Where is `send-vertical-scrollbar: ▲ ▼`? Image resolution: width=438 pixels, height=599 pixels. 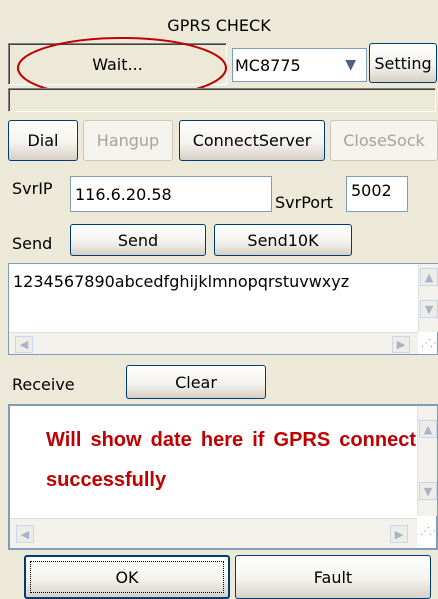
send-vertical-scrollbar: ▲ ▼ is located at coordinates (428, 298).